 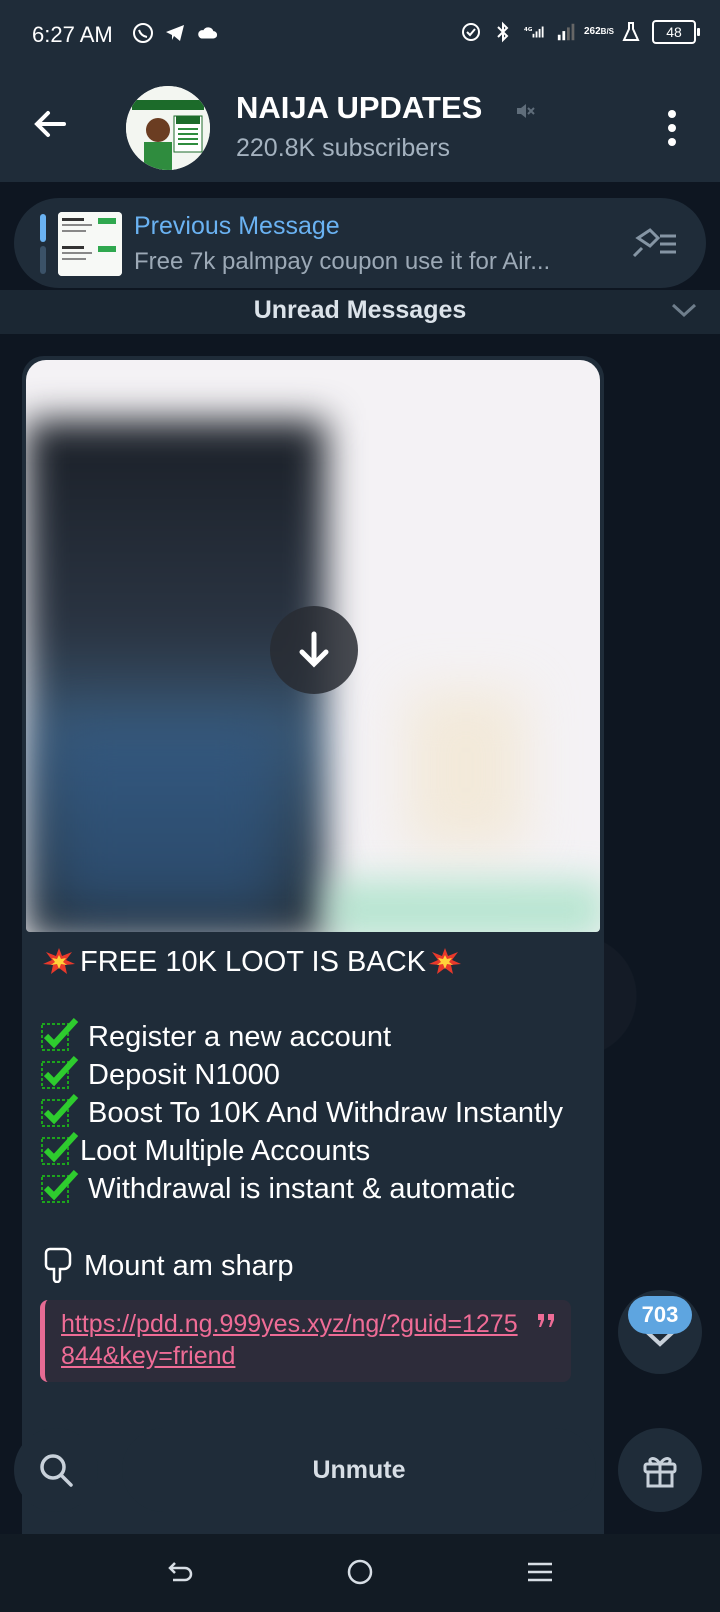 I want to click on back-button, so click(x=54, y=128).